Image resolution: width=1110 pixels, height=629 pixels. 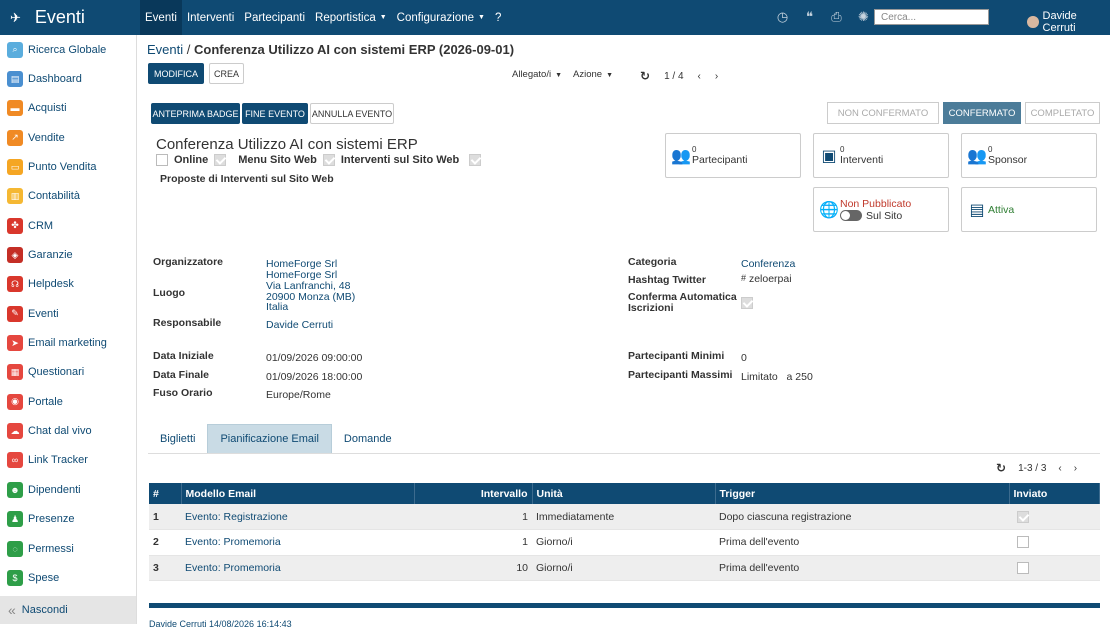 What do you see at coordinates (177, 438) in the screenshot?
I see `tab-biglietti: Biglietti` at bounding box center [177, 438].